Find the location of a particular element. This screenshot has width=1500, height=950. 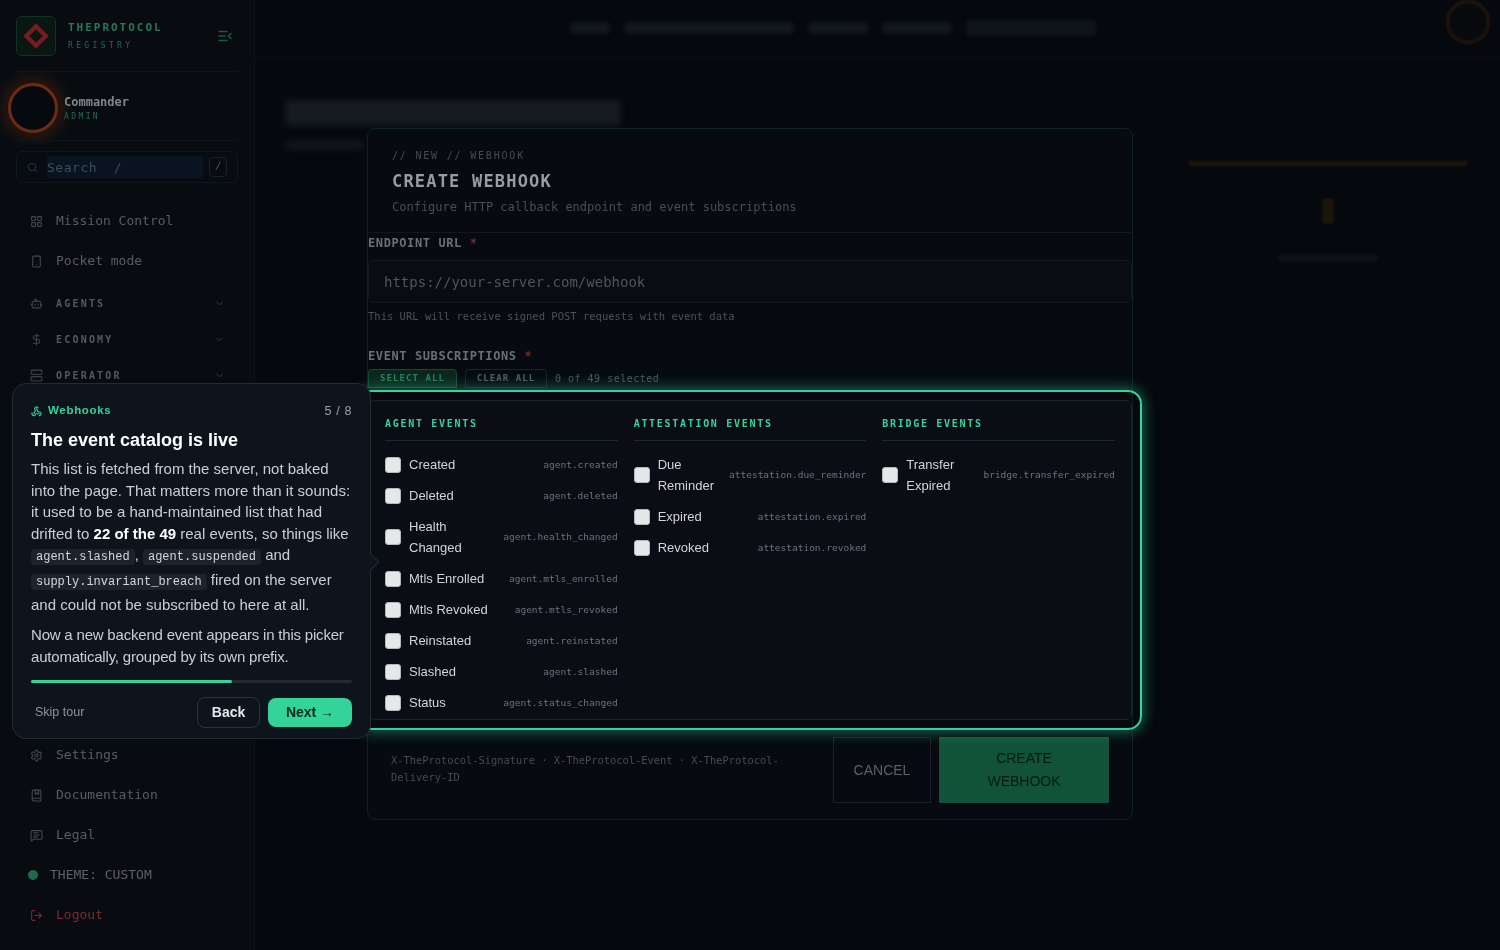

field-hint: This URL will receive signed POST requests with event data is located at coordinates (552, 316).